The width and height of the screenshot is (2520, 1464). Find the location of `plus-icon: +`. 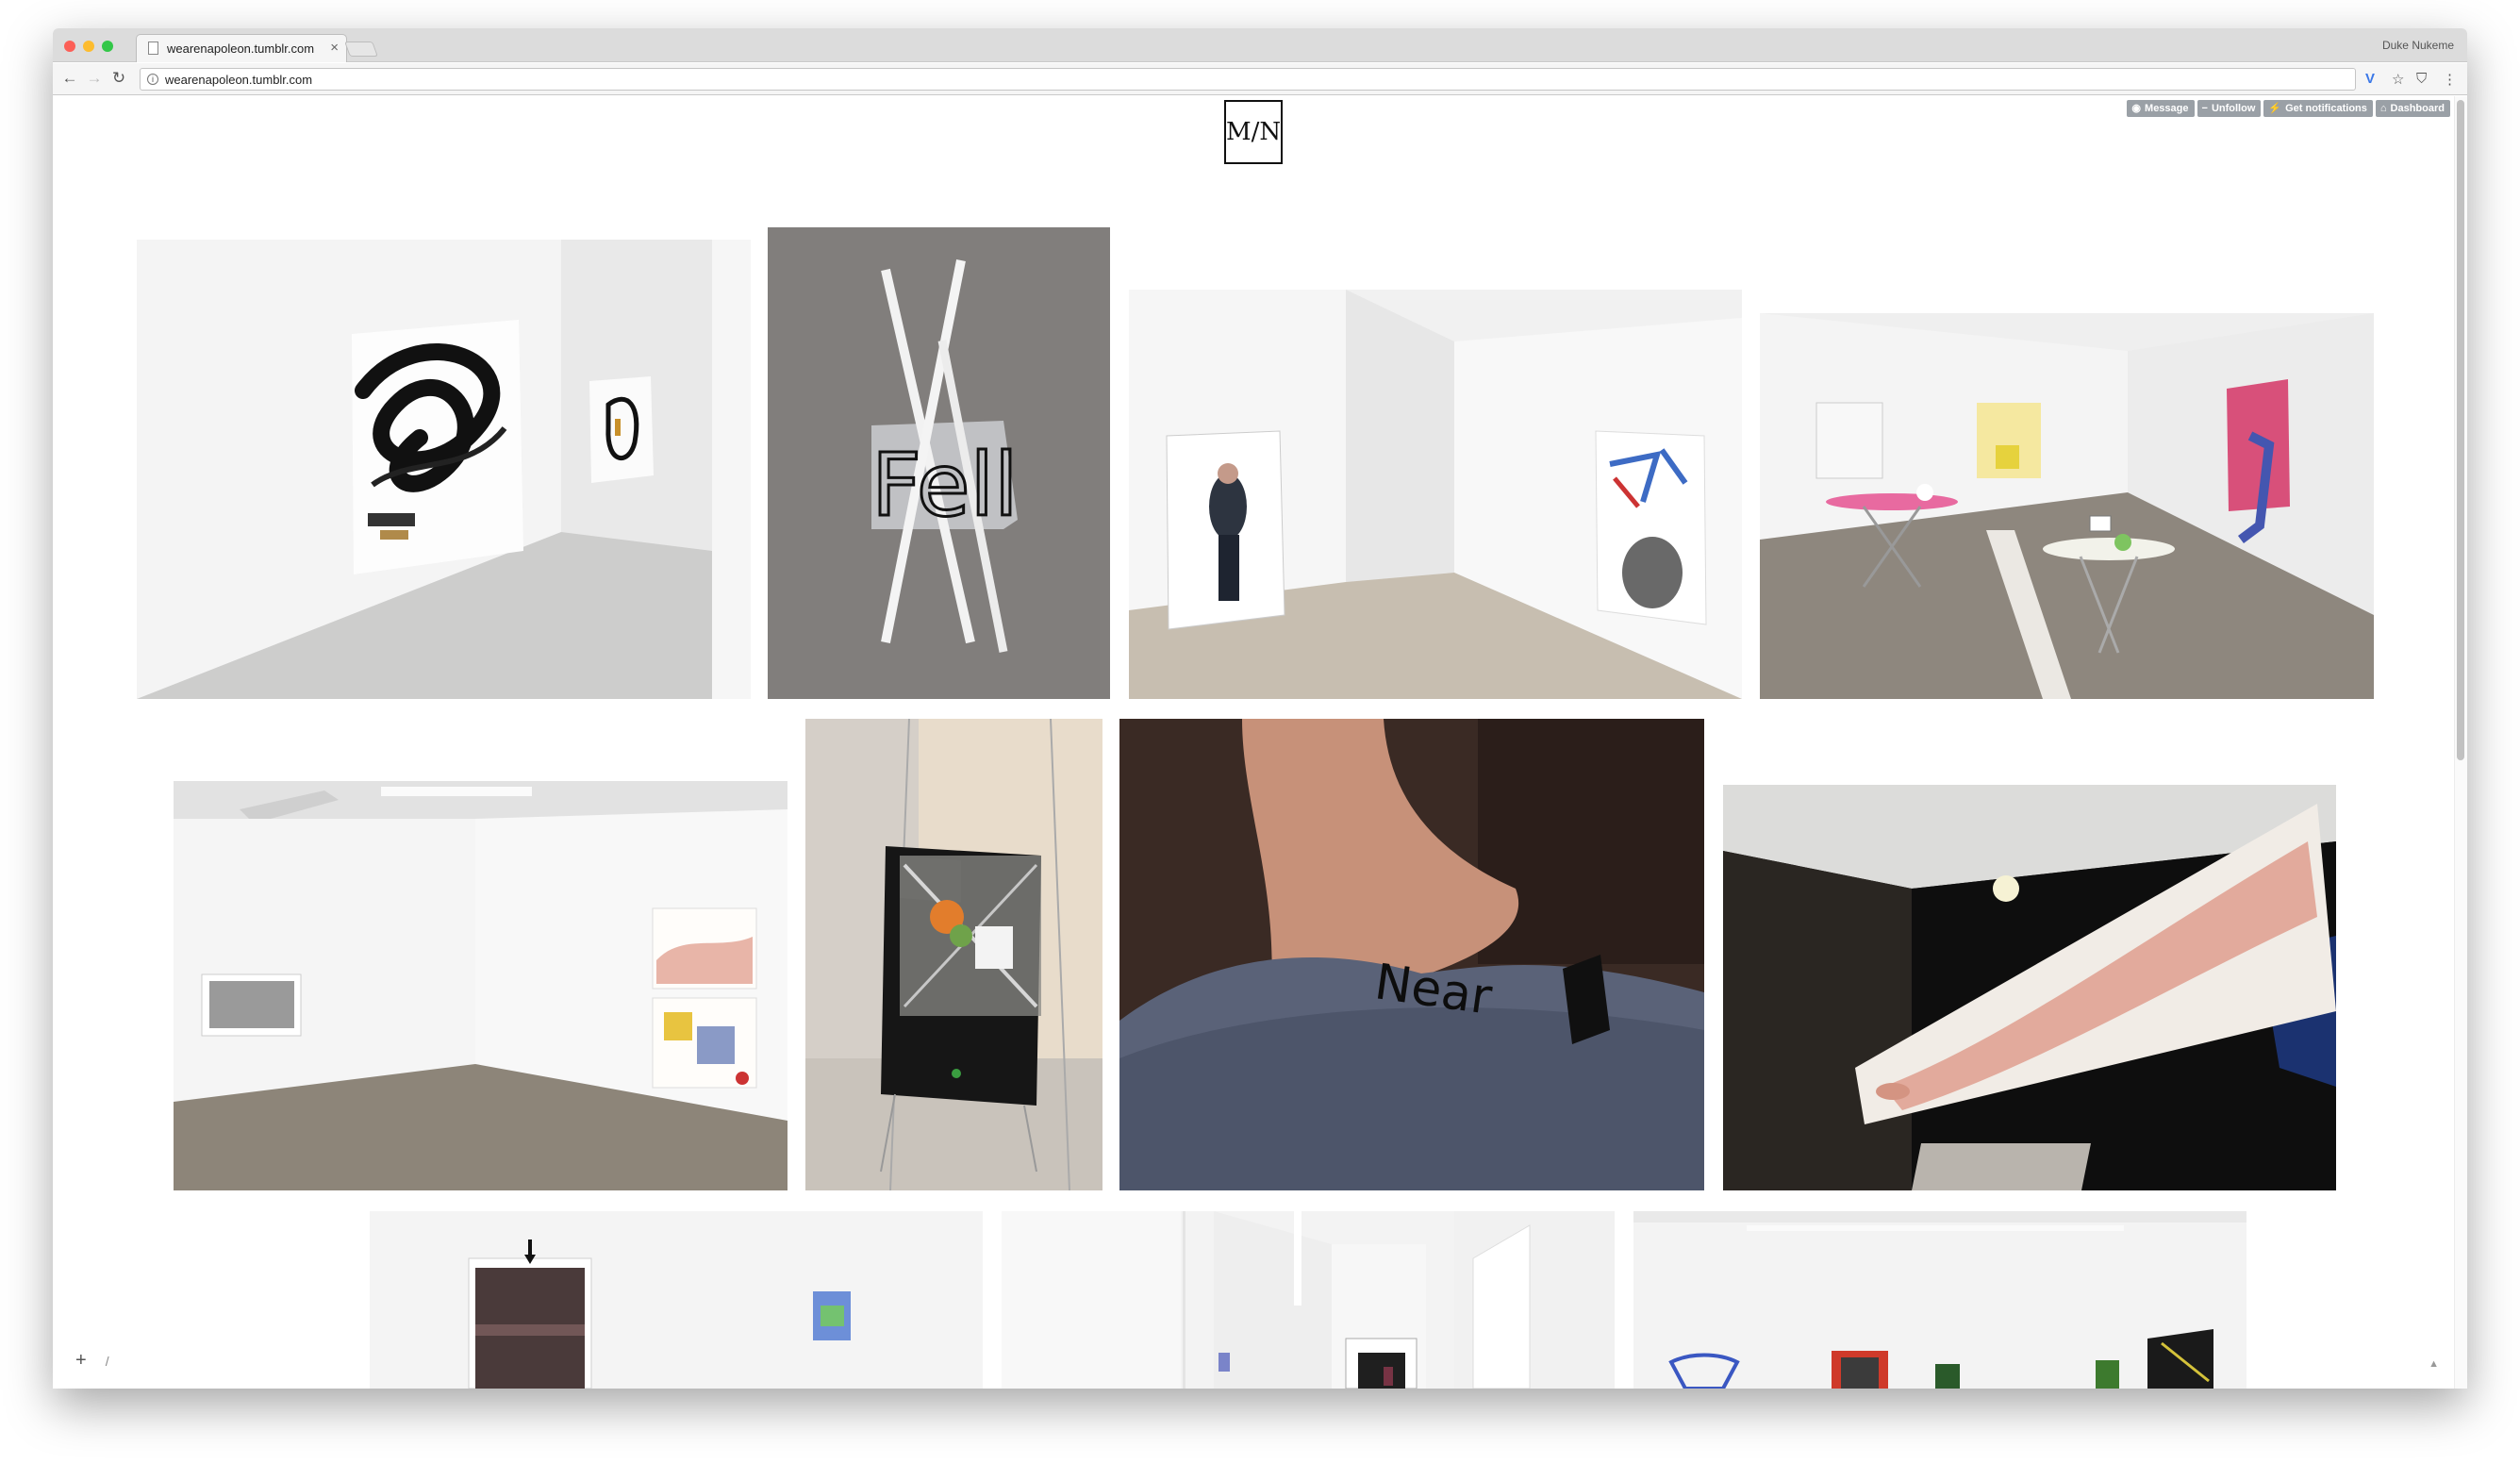

plus-icon: + is located at coordinates (81, 1360).